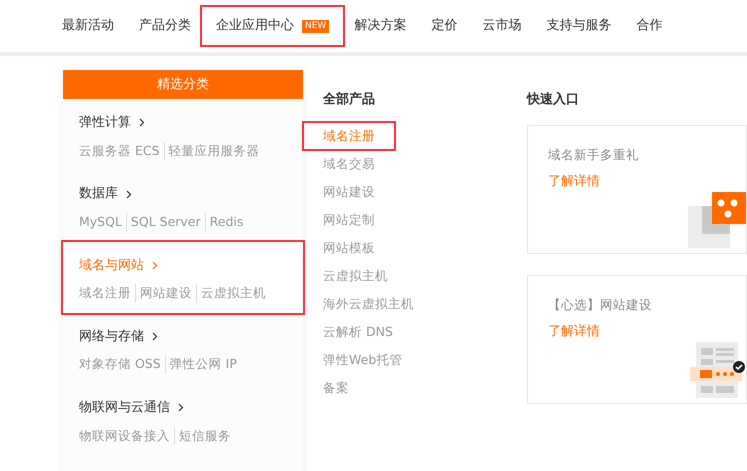  What do you see at coordinates (100, 222) in the screenshot?
I see `category-link: MySQL` at bounding box center [100, 222].